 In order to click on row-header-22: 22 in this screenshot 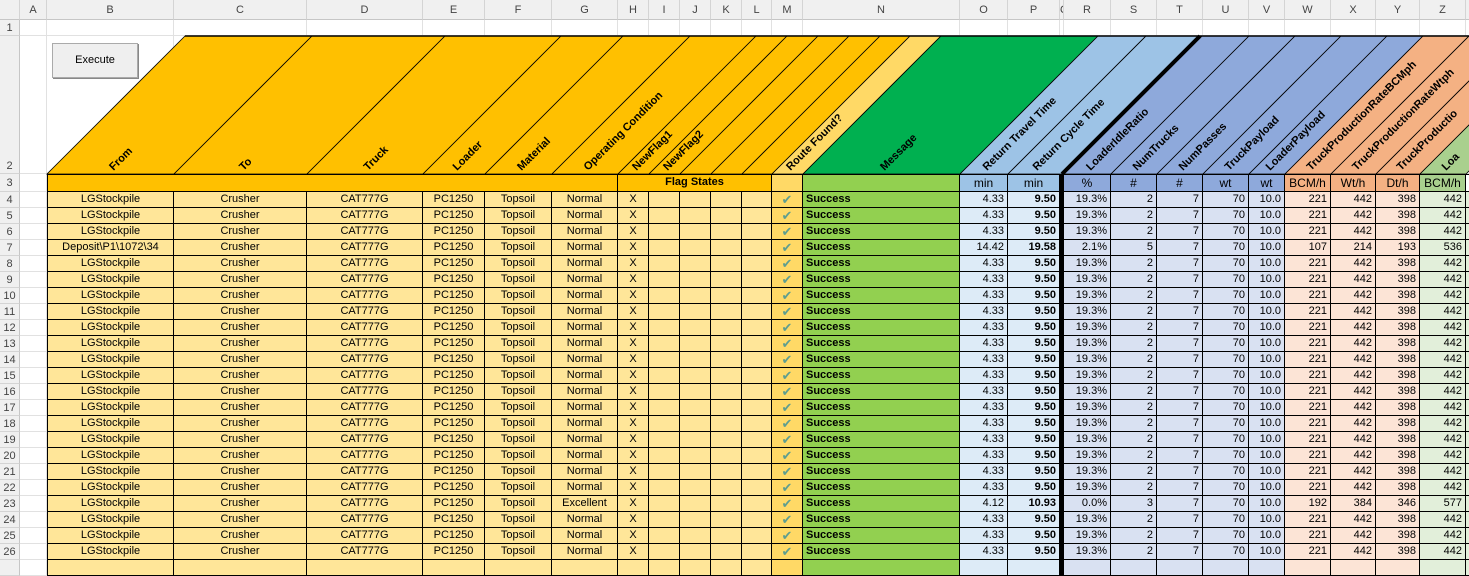, I will do `click(10, 488)`.